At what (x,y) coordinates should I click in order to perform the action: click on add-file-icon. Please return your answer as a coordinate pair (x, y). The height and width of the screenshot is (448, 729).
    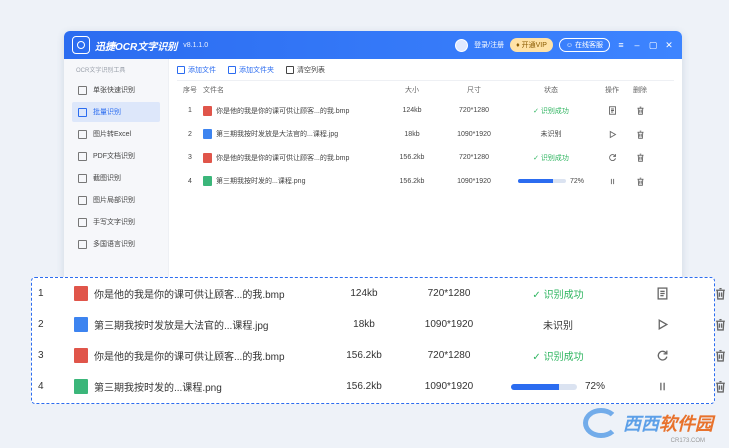
    Looking at the image, I should click on (181, 69).